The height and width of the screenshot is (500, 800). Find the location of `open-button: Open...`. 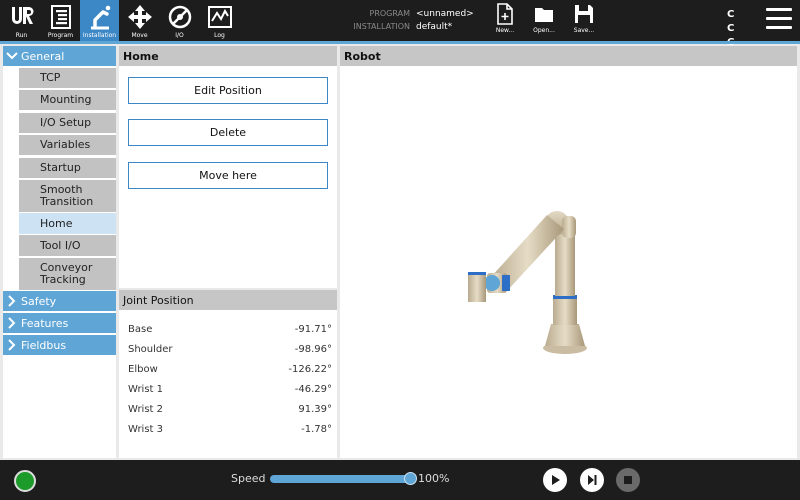

open-button: Open... is located at coordinates (544, 21).